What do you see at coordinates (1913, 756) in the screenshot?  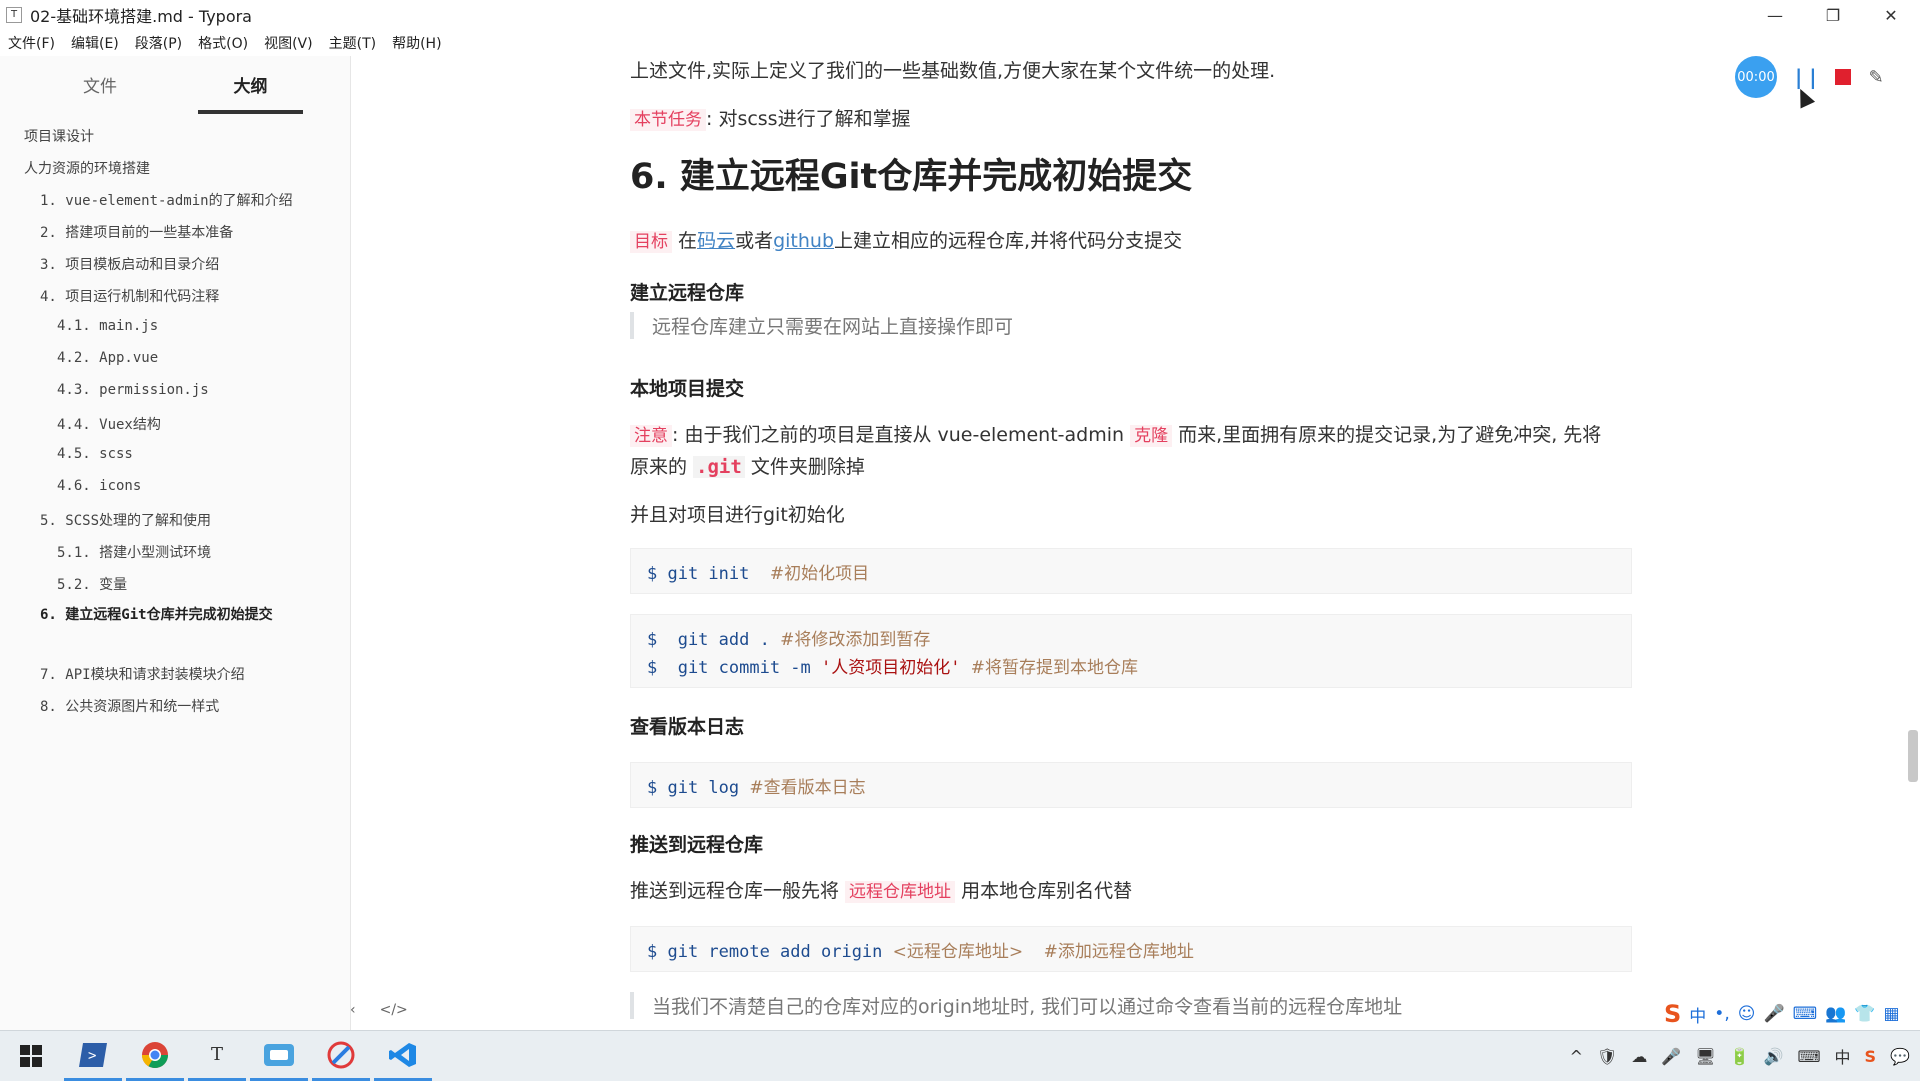 I see `vertical-scrollbar` at bounding box center [1913, 756].